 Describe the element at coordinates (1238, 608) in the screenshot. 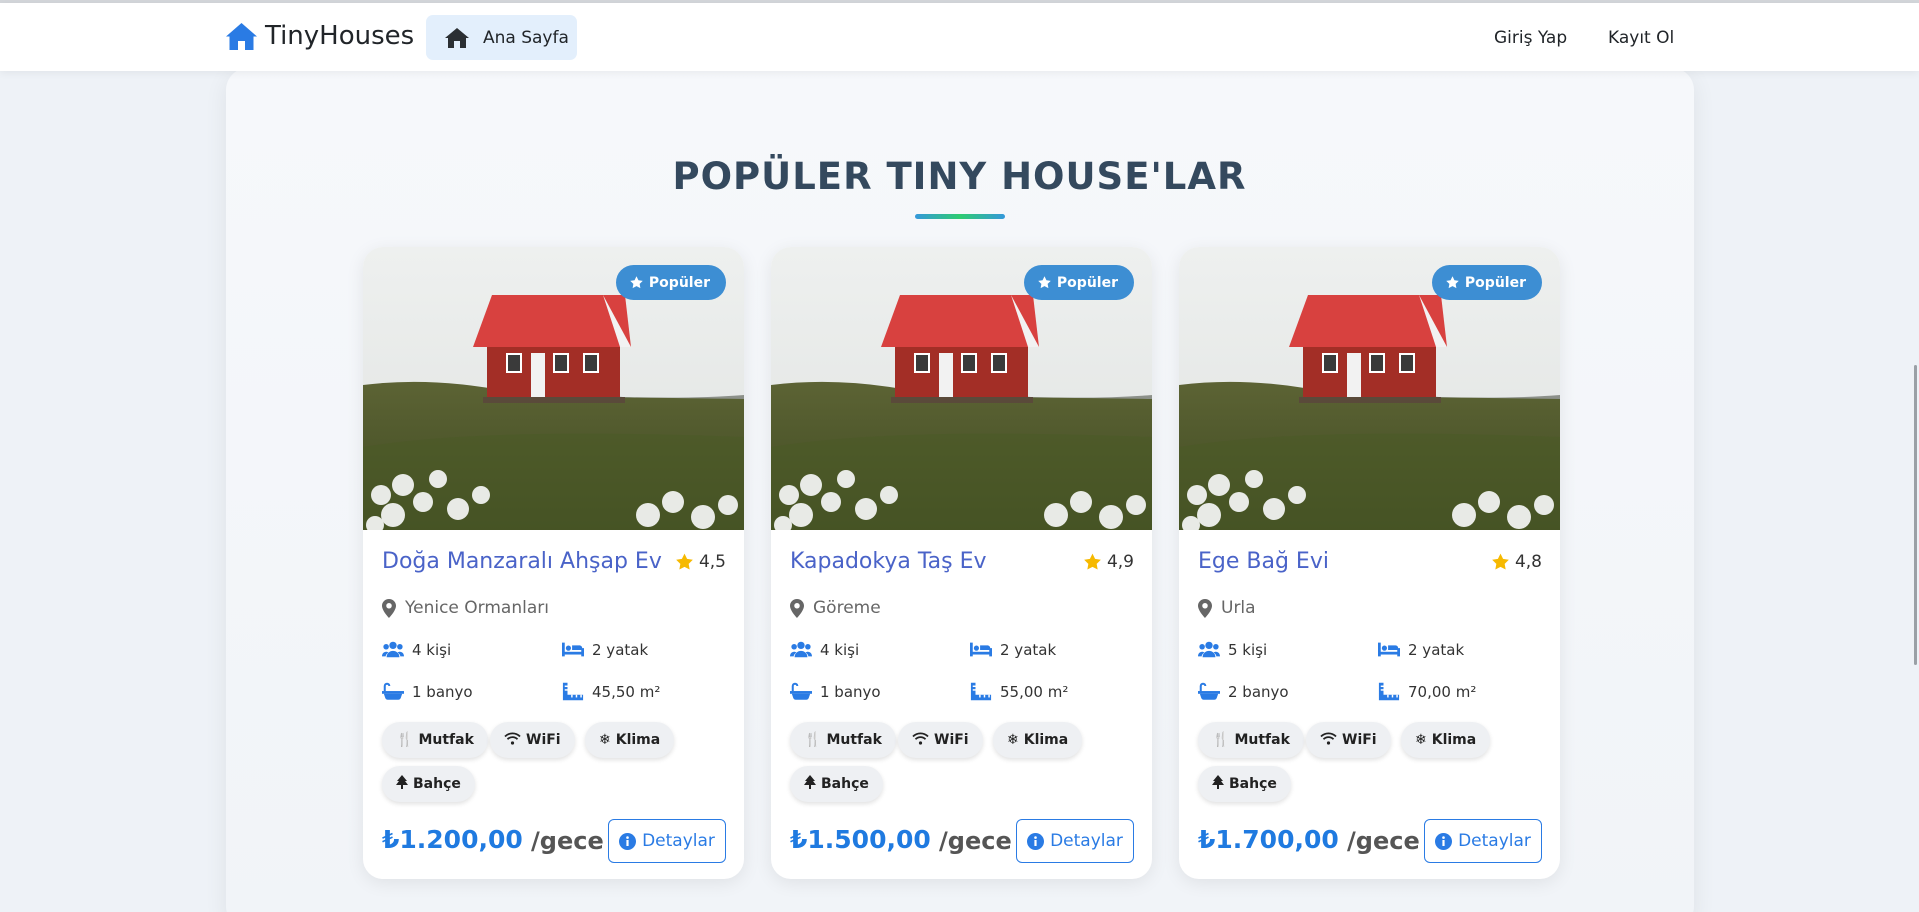

I see `location-label: Urla` at that location.